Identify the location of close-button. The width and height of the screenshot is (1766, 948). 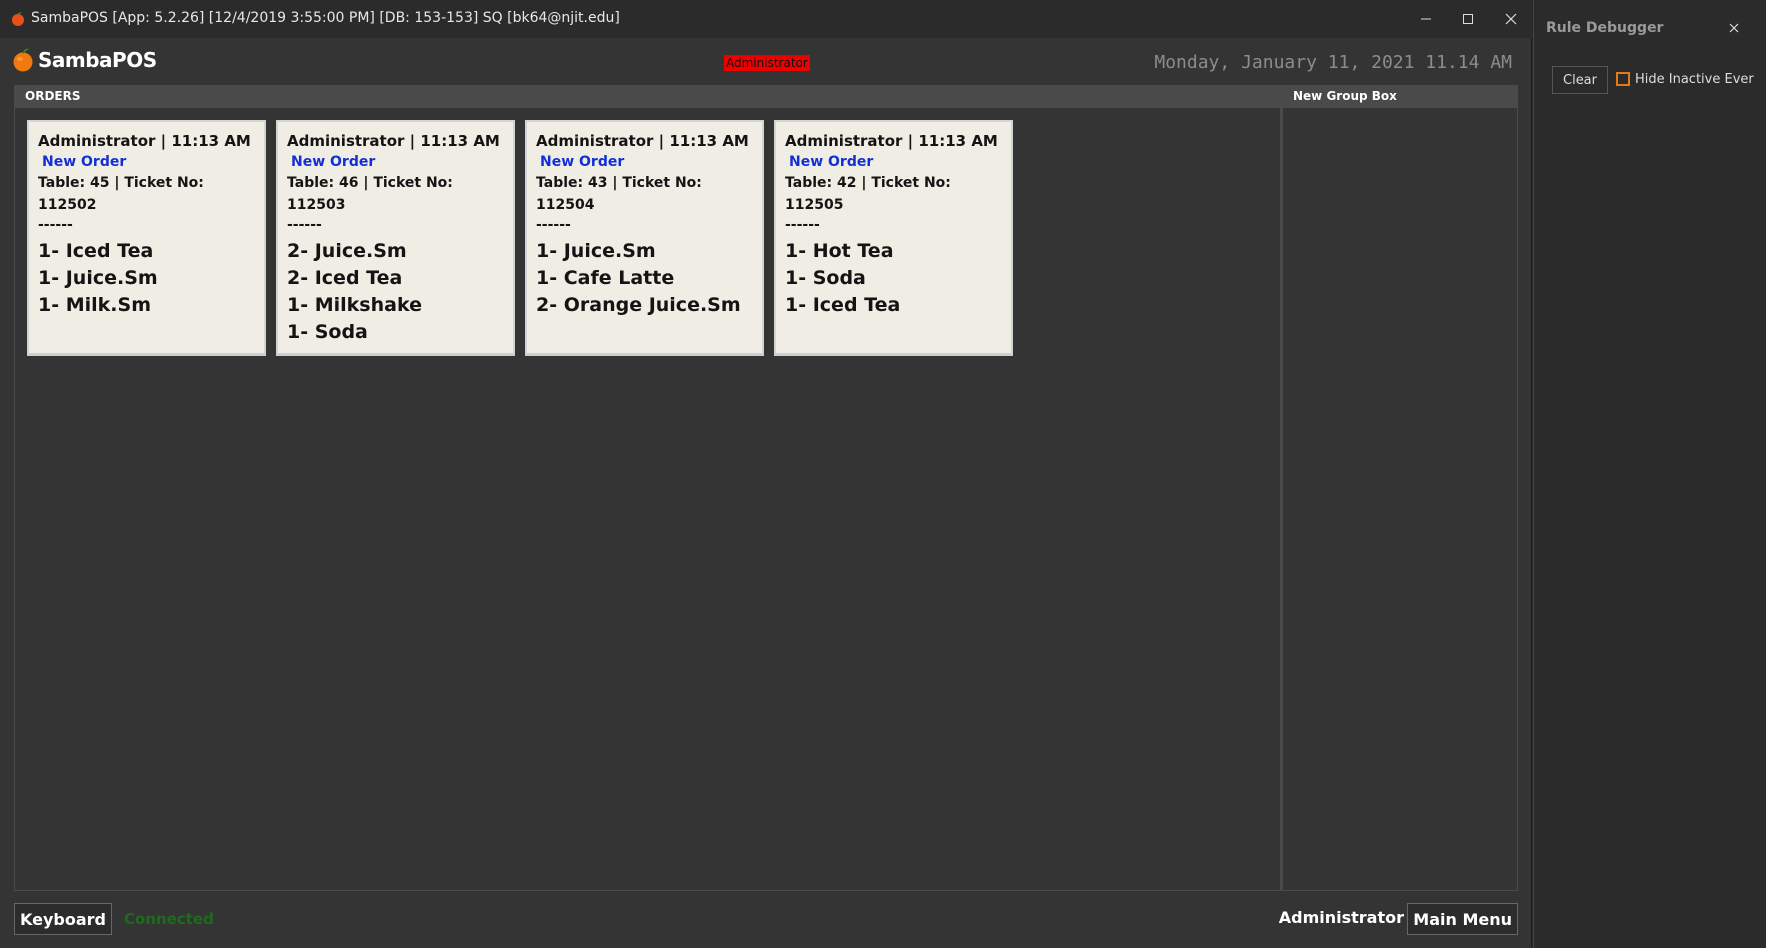
(1511, 19).